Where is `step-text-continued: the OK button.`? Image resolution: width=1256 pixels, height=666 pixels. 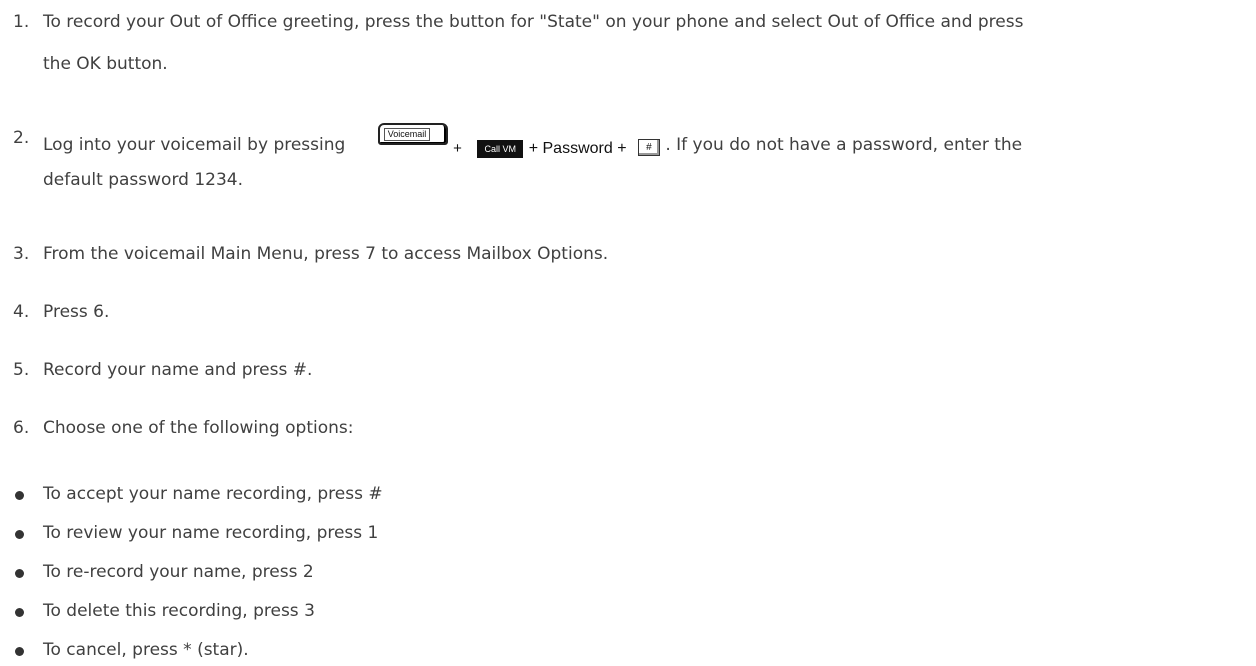
step-text-continued: the OK button. is located at coordinates (105, 64).